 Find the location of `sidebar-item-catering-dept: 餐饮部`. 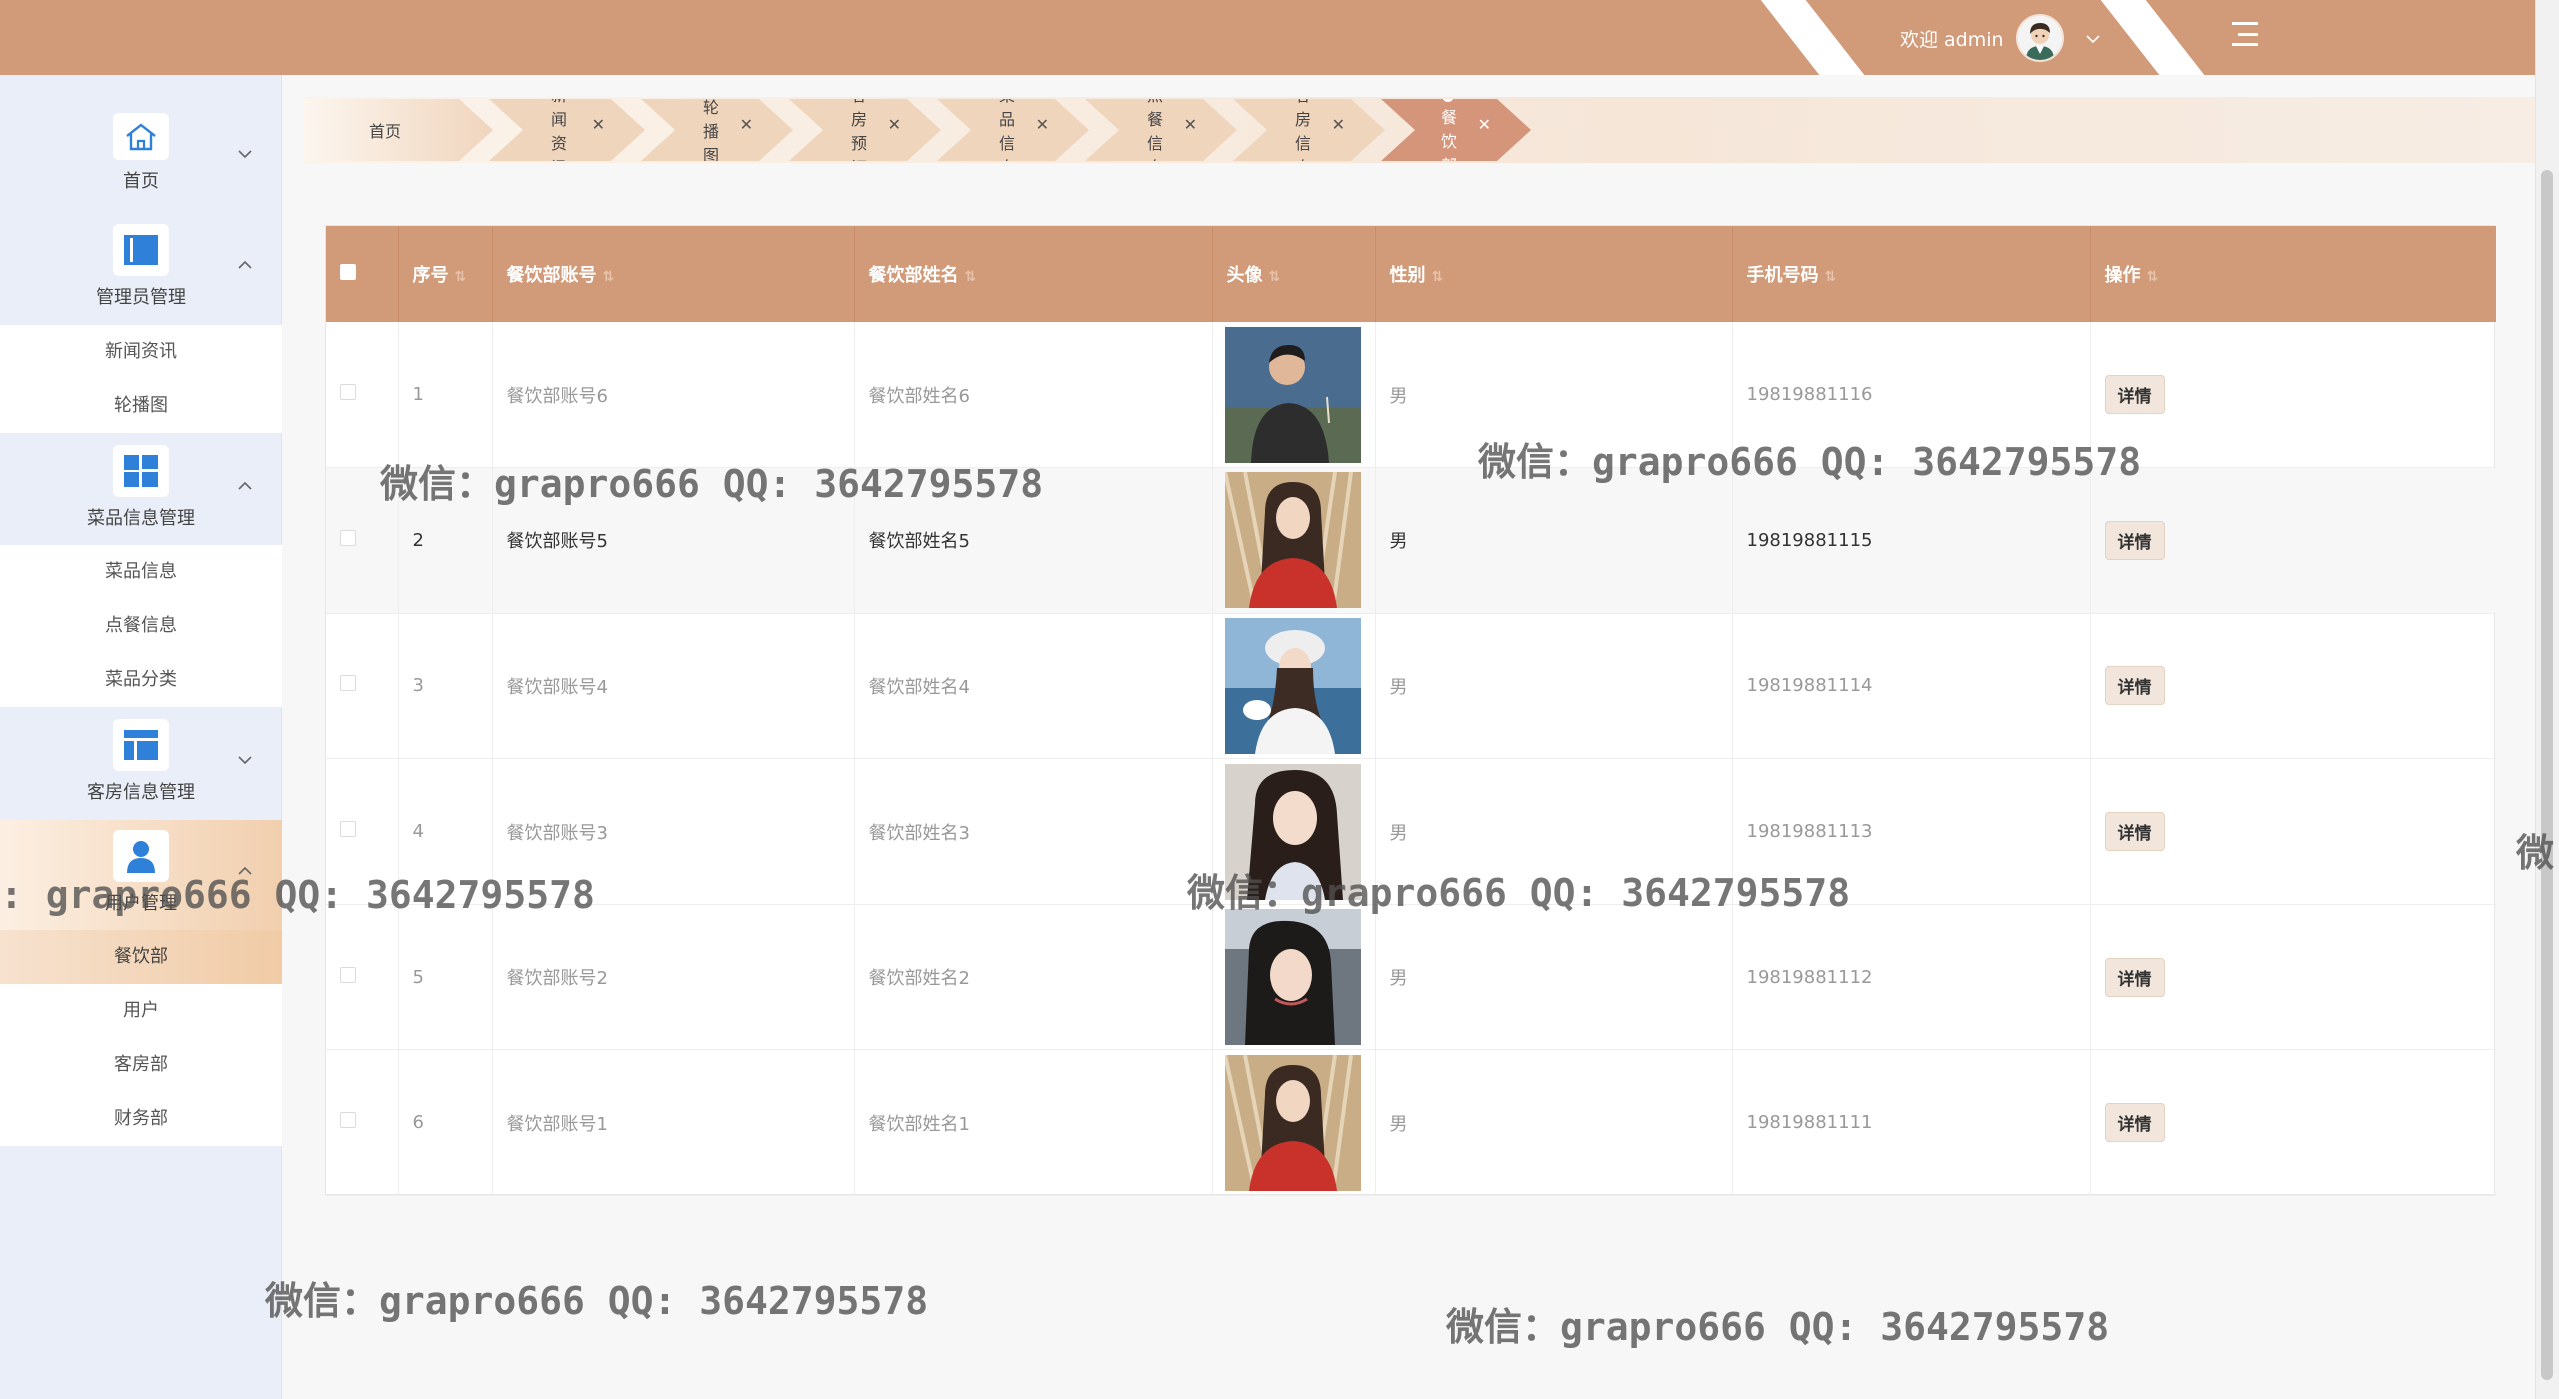

sidebar-item-catering-dept: 餐饮部 is located at coordinates (141, 957).